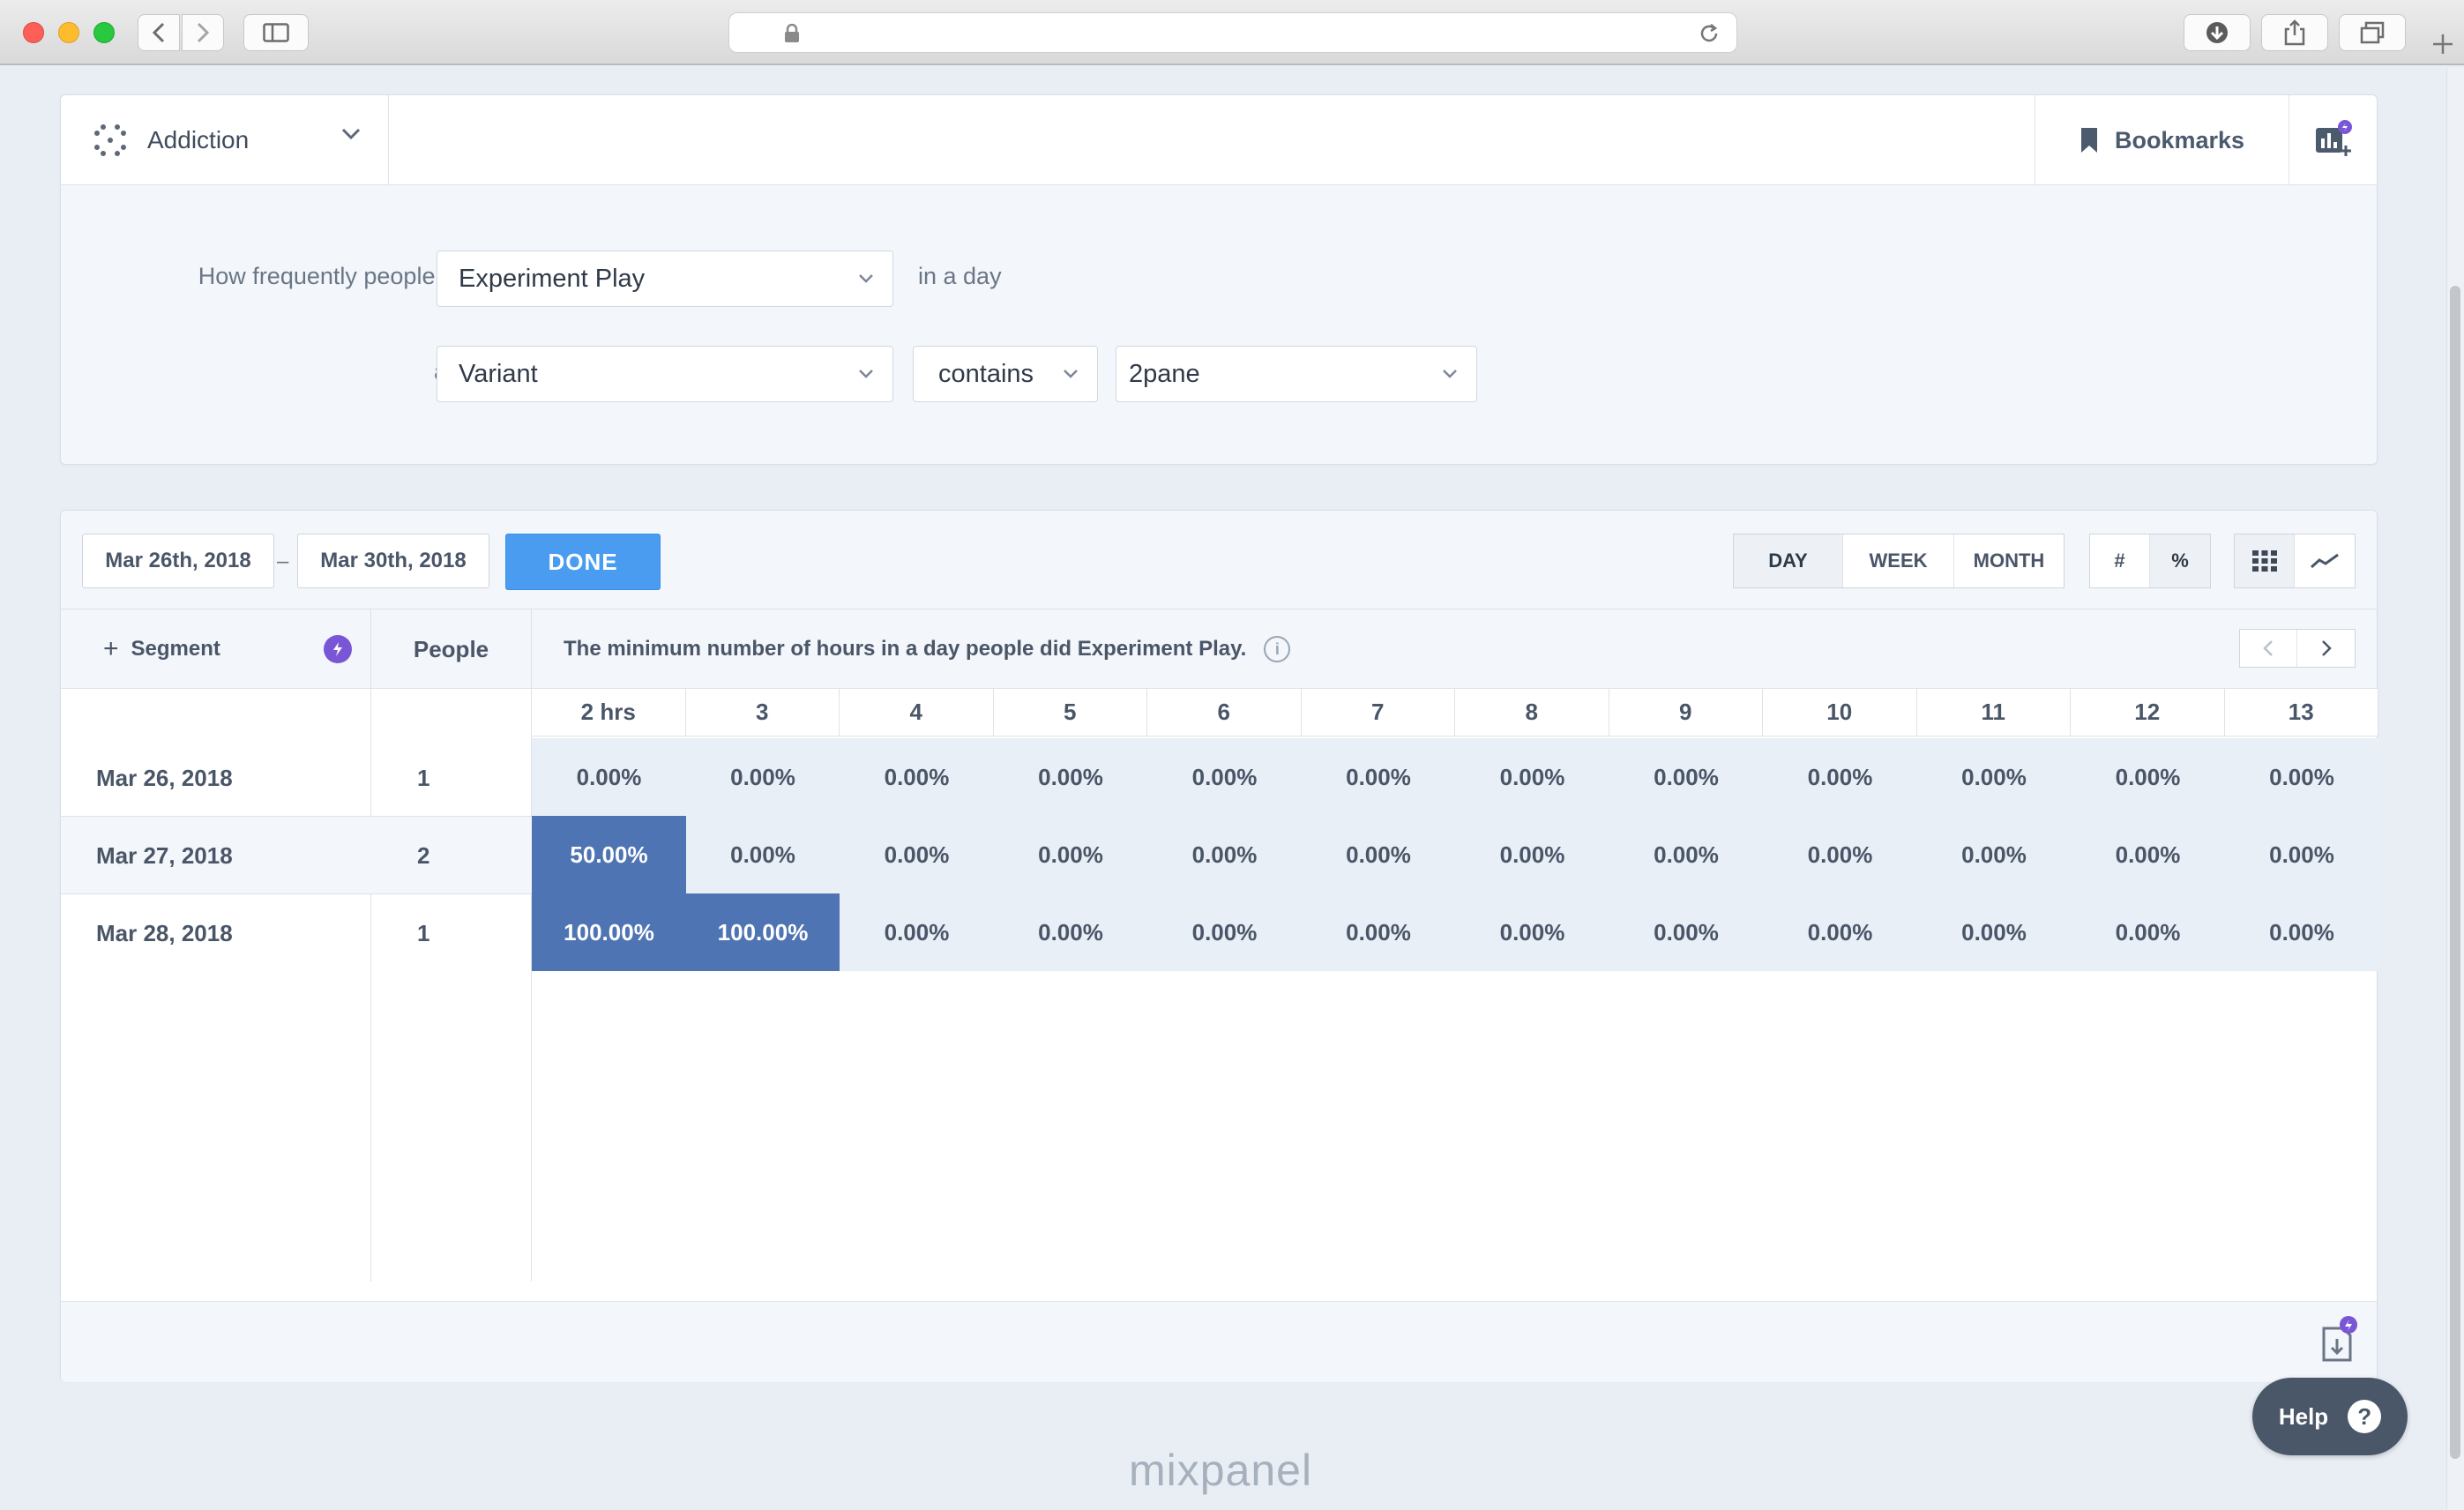 This screenshot has width=2464, height=1510. I want to click on unit-number-button: #, so click(2120, 560).